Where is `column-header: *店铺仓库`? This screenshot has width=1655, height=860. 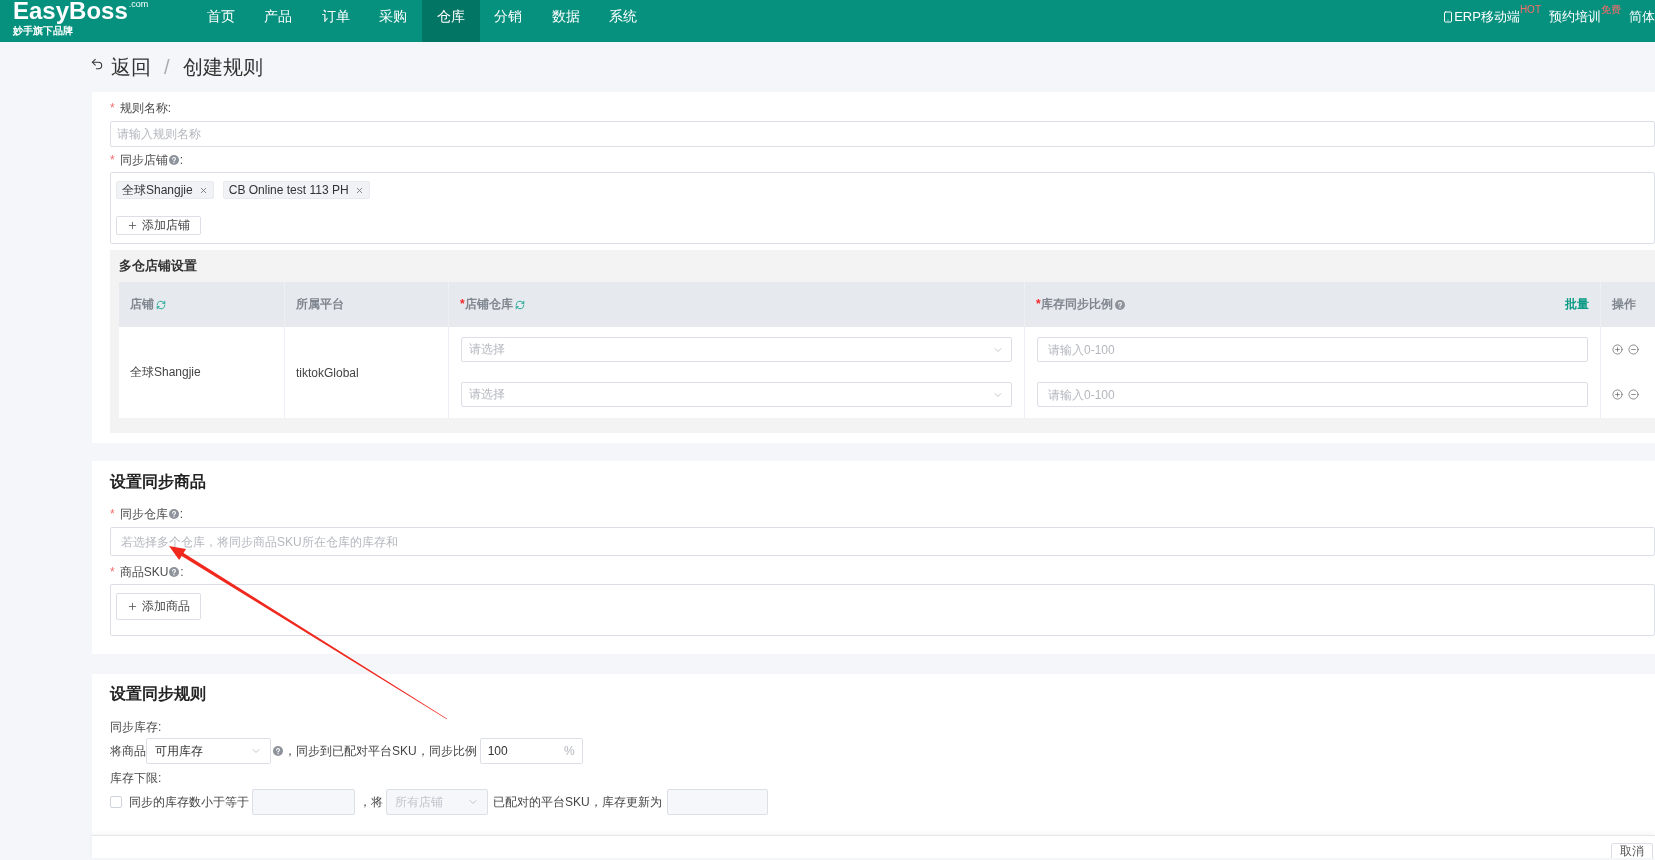
column-header: *店铺仓库 is located at coordinates (486, 304).